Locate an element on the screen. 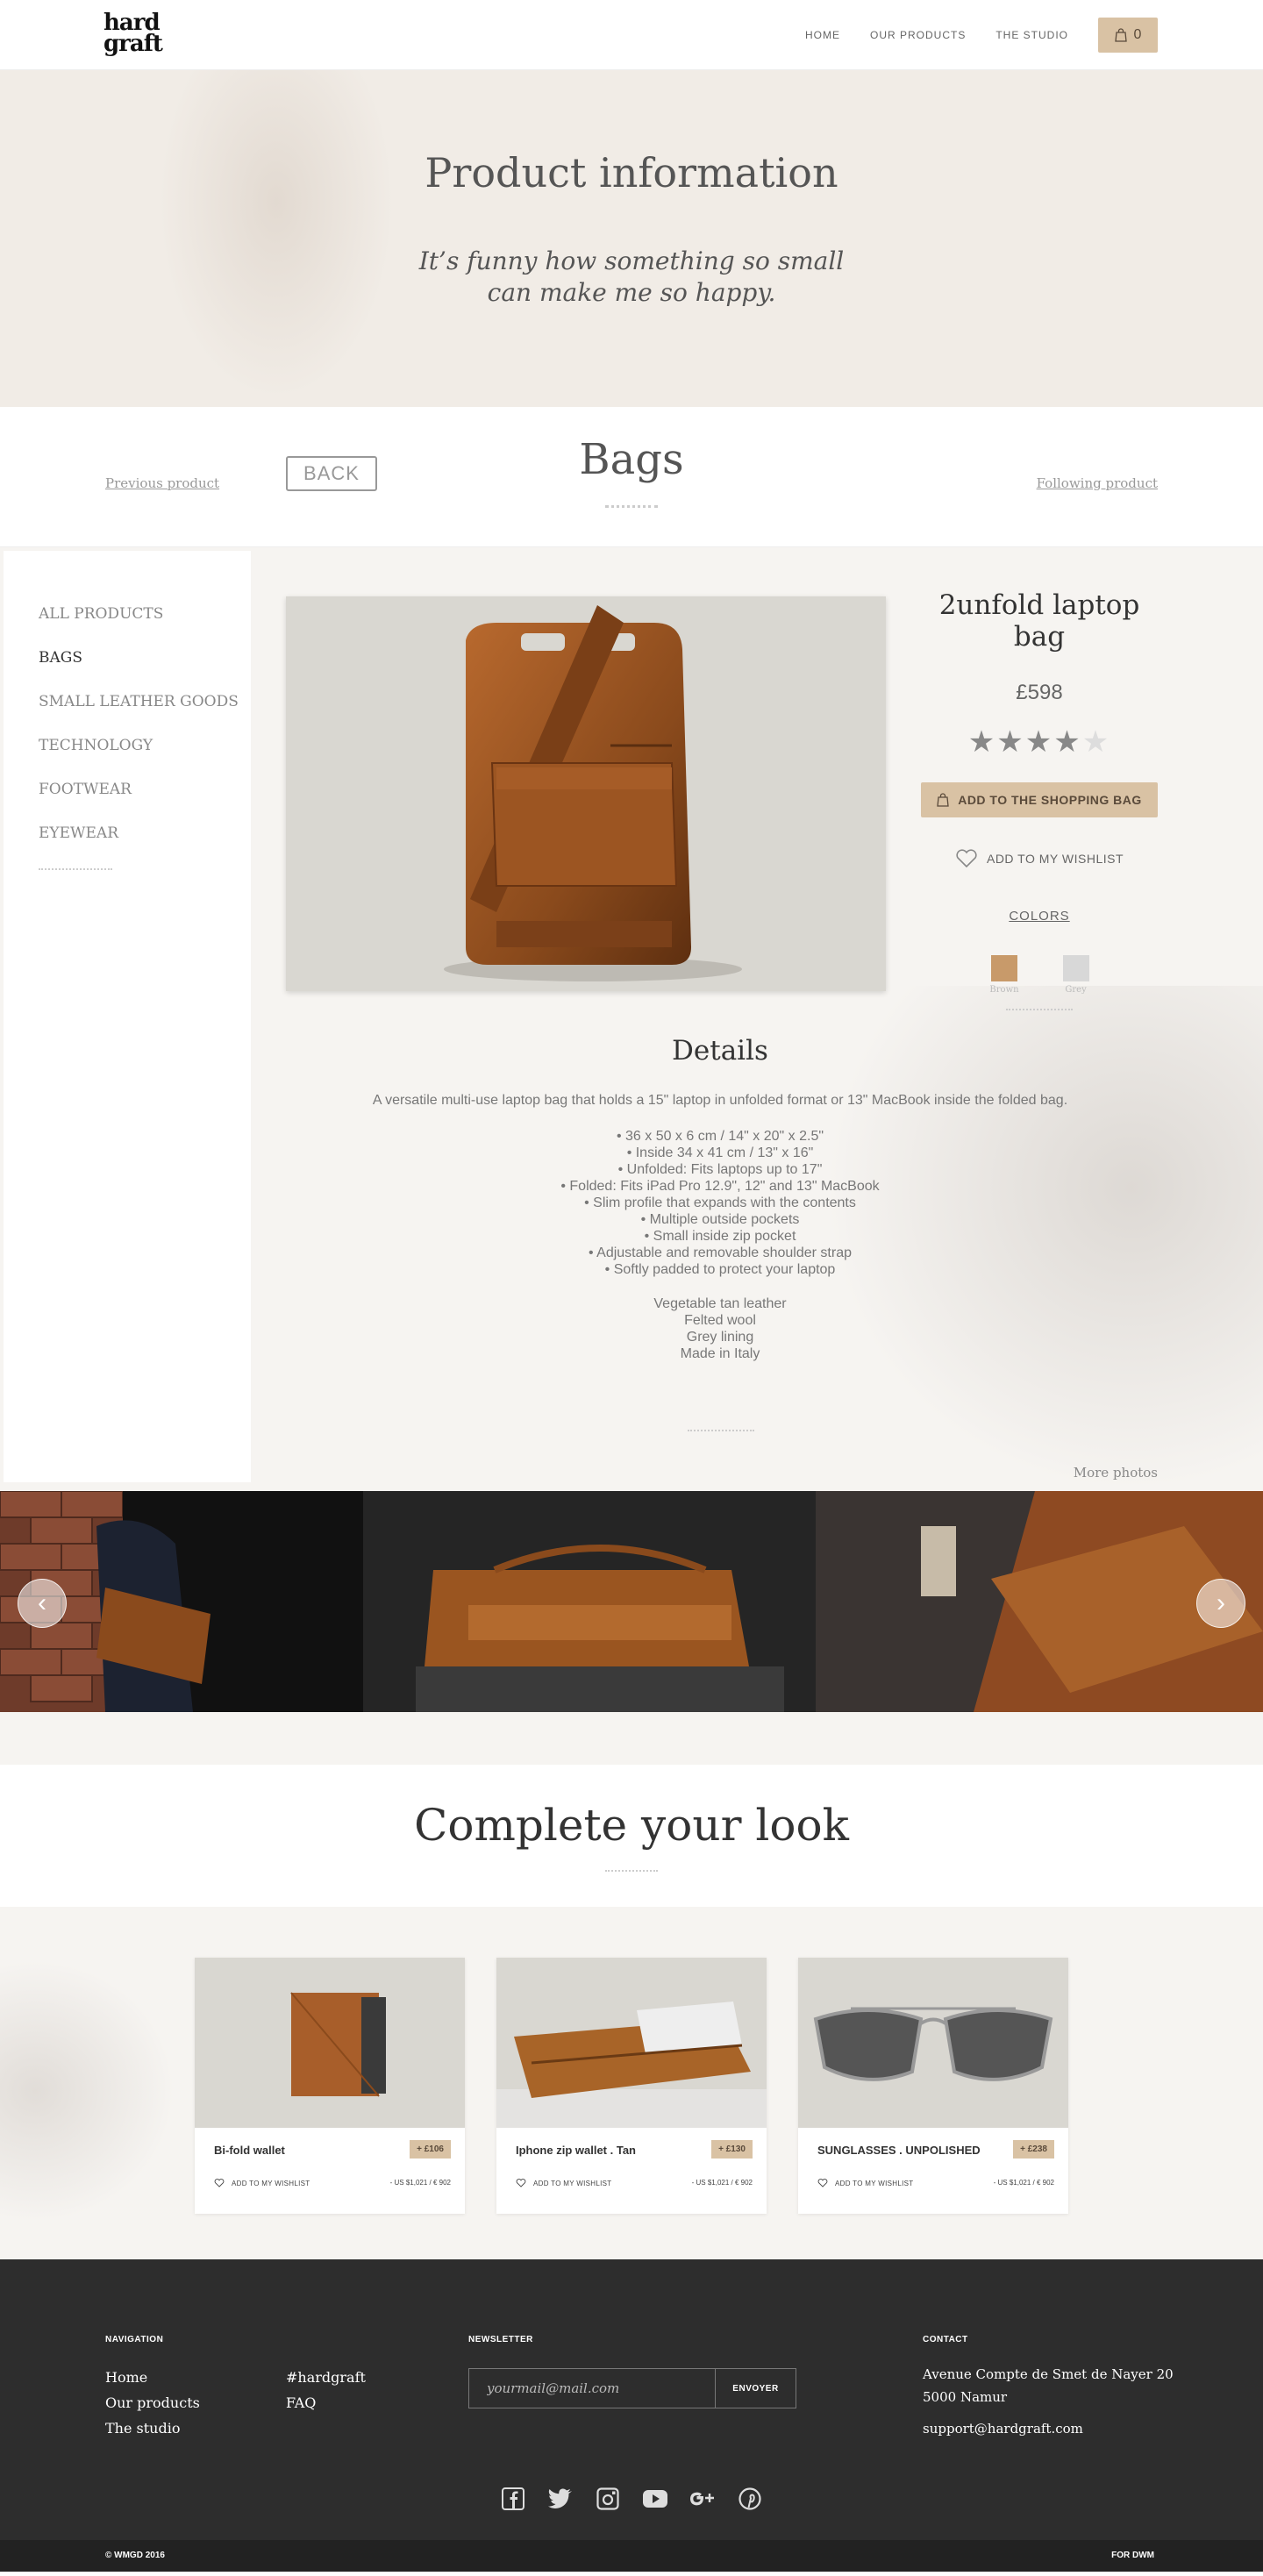  address-line-1: Avenue Compte de Smet de Nayer 20 is located at coordinates (1048, 2374).